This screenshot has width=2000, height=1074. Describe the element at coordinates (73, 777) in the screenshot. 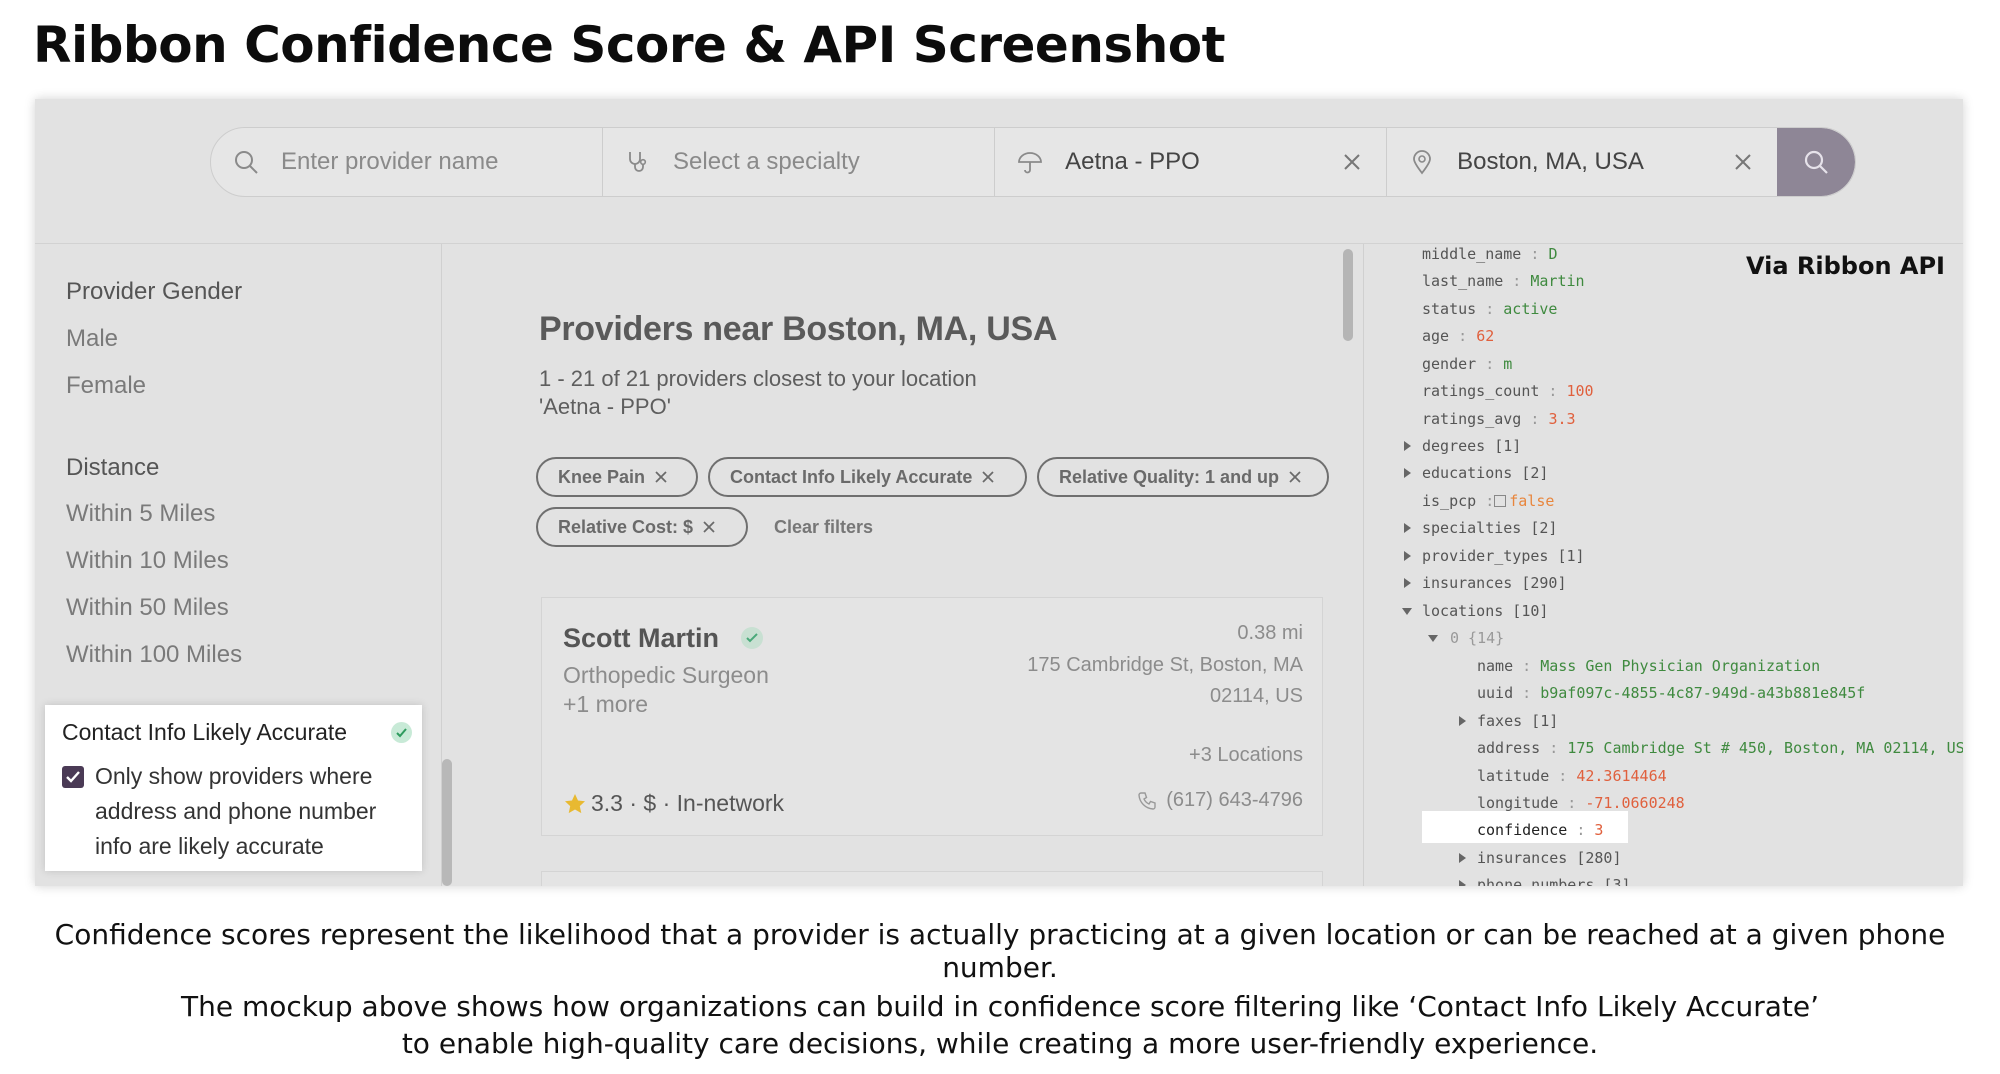

I see `contact-info-checkbox` at that location.